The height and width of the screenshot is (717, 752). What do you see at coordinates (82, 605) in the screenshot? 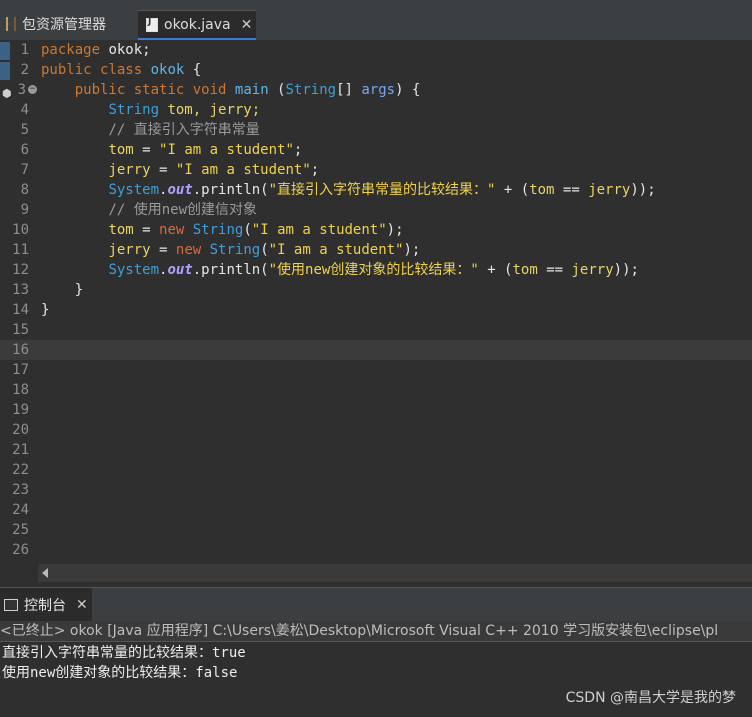
I see `close-console-icon: ✕` at bounding box center [82, 605].